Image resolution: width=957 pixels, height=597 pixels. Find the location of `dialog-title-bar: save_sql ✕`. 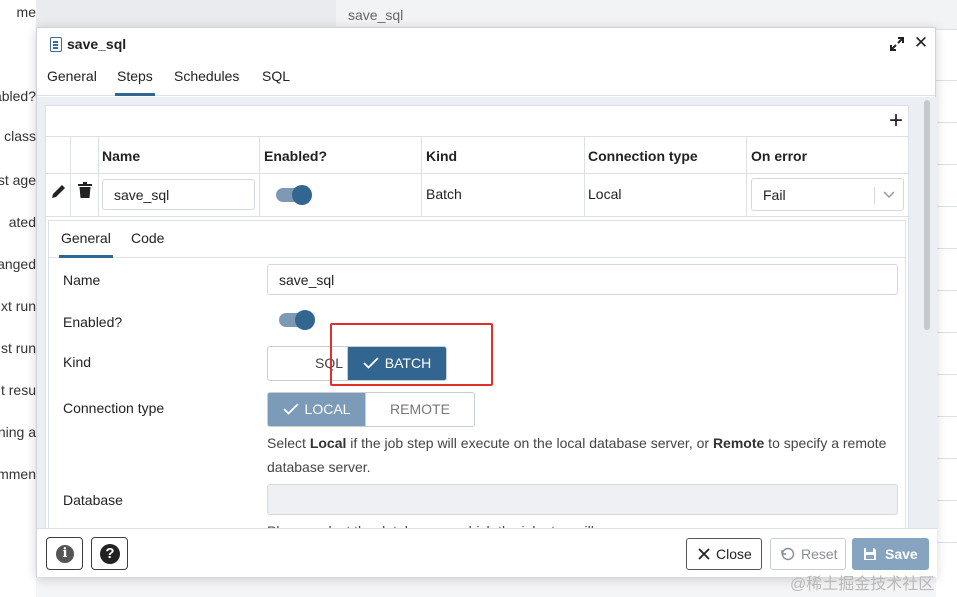

dialog-title-bar: save_sql ✕ is located at coordinates (486, 44).